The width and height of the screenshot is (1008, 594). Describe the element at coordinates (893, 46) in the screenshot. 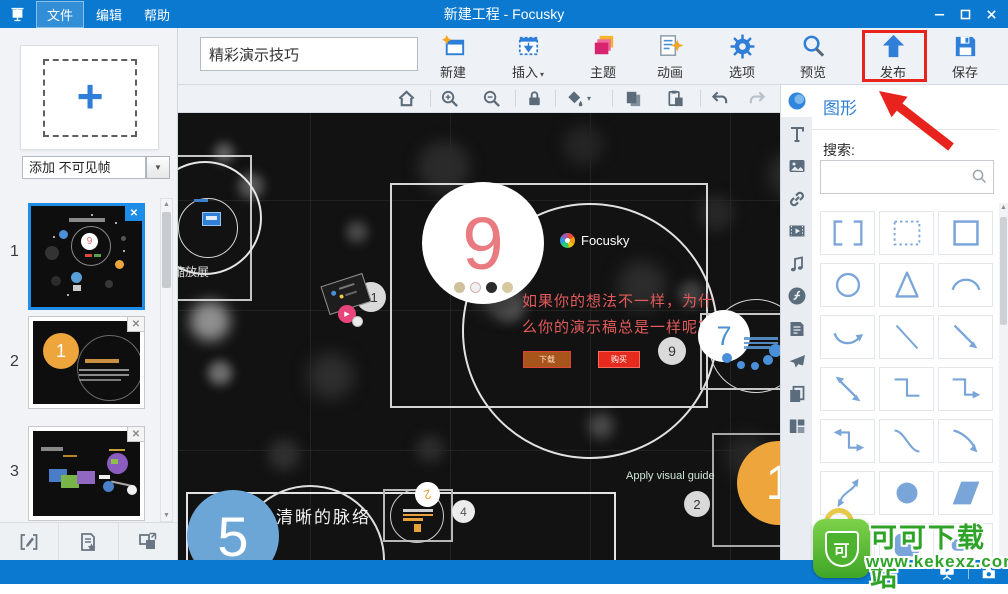

I see `publish-icon` at that location.